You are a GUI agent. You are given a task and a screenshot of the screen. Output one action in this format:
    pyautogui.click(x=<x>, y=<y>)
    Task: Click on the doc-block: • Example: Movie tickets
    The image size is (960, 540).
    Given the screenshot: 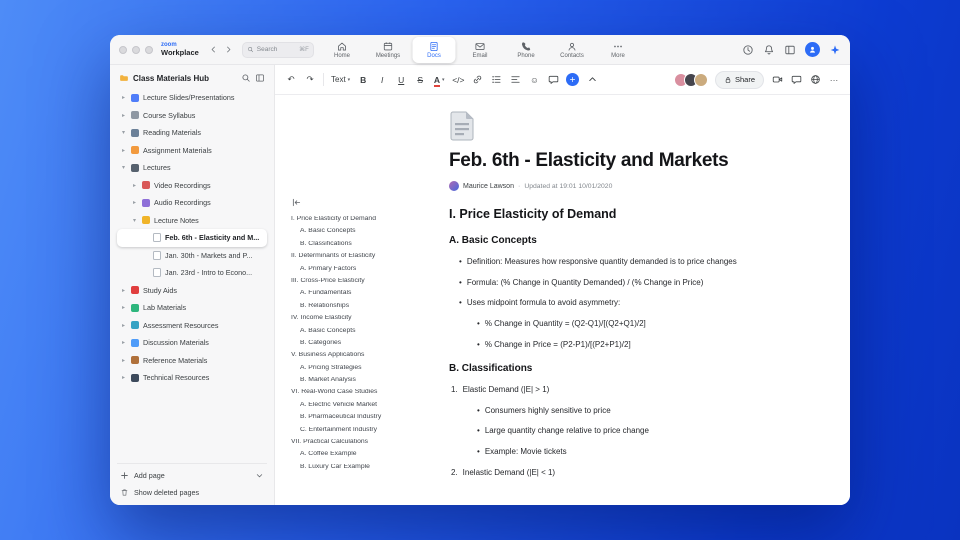 What is the action you would take?
    pyautogui.click(x=632, y=451)
    